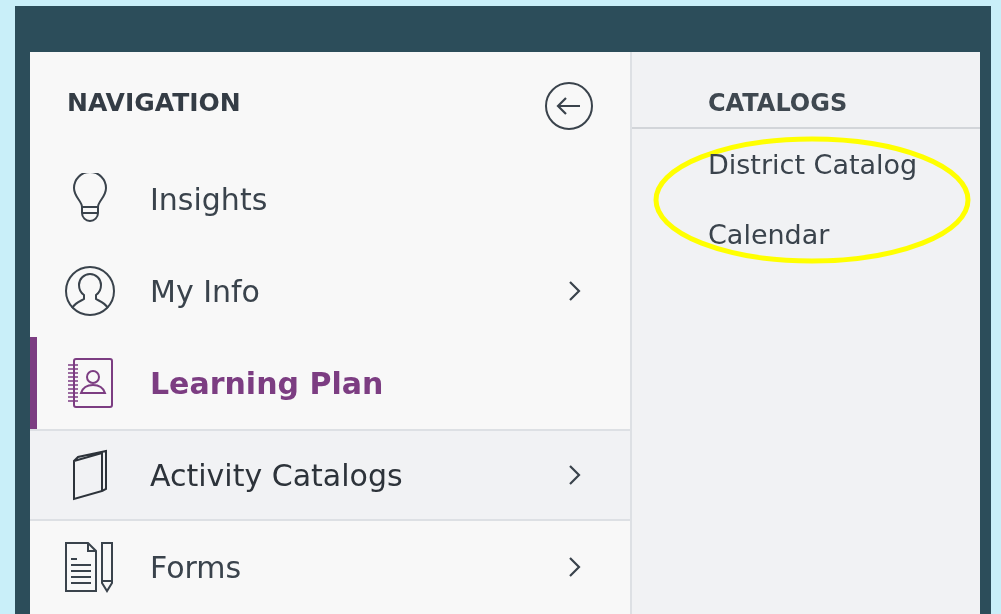 The width and height of the screenshot is (1001, 614). What do you see at coordinates (330, 567) in the screenshot?
I see `nav-item: Forms` at bounding box center [330, 567].